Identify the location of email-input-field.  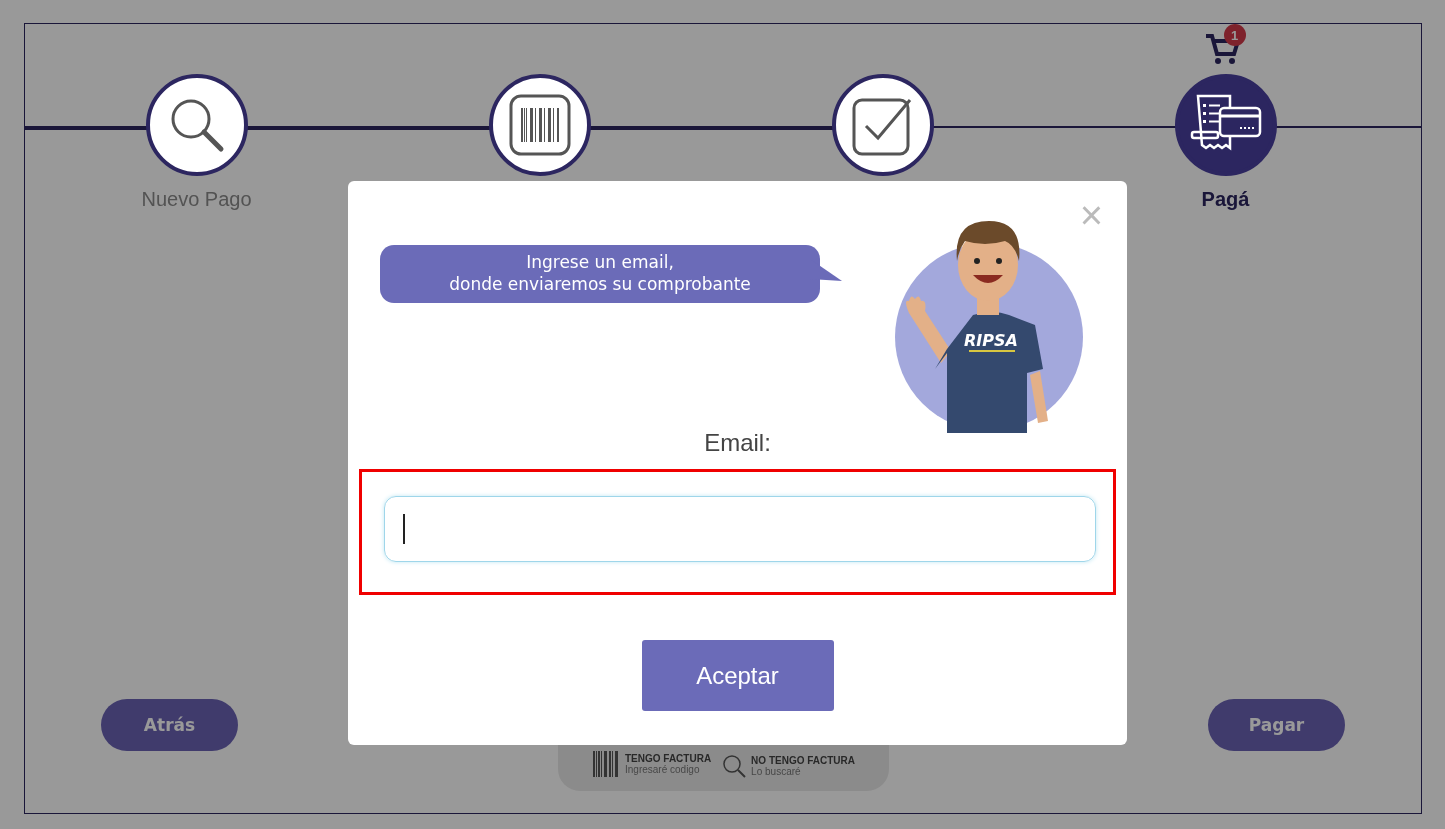
(740, 529).